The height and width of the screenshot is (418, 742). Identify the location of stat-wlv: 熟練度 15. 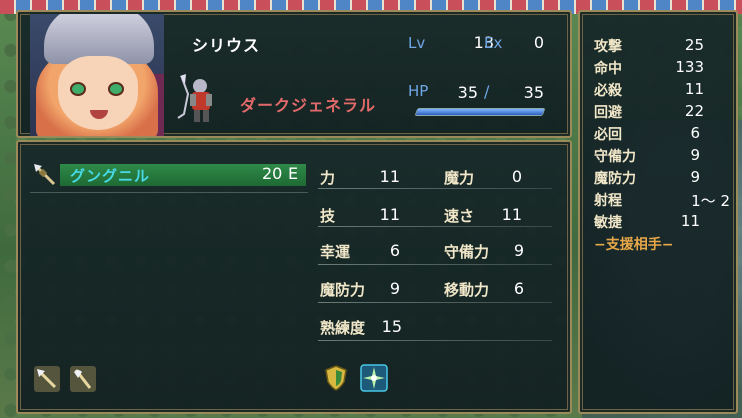
(362, 327).